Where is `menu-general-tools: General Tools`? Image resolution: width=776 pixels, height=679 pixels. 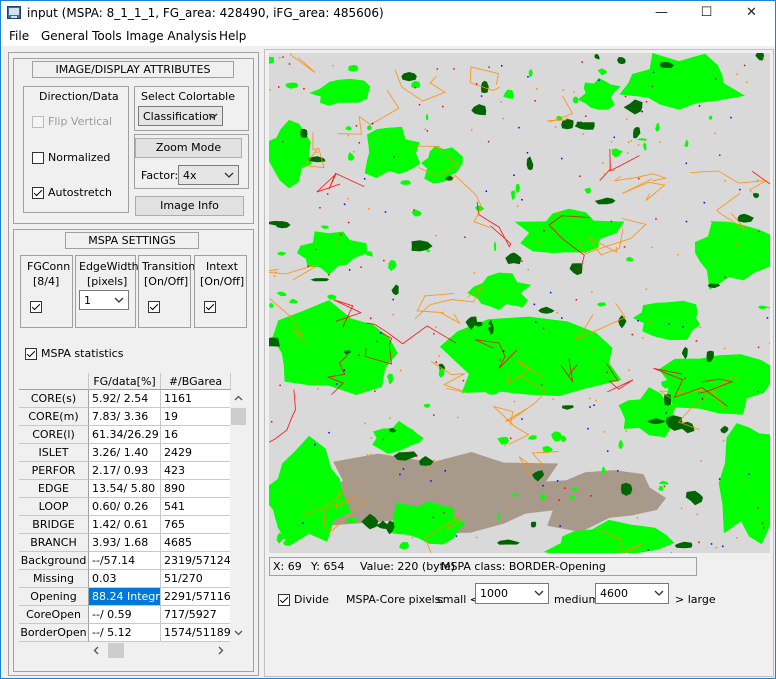
menu-general-tools: General Tools is located at coordinates (81, 36).